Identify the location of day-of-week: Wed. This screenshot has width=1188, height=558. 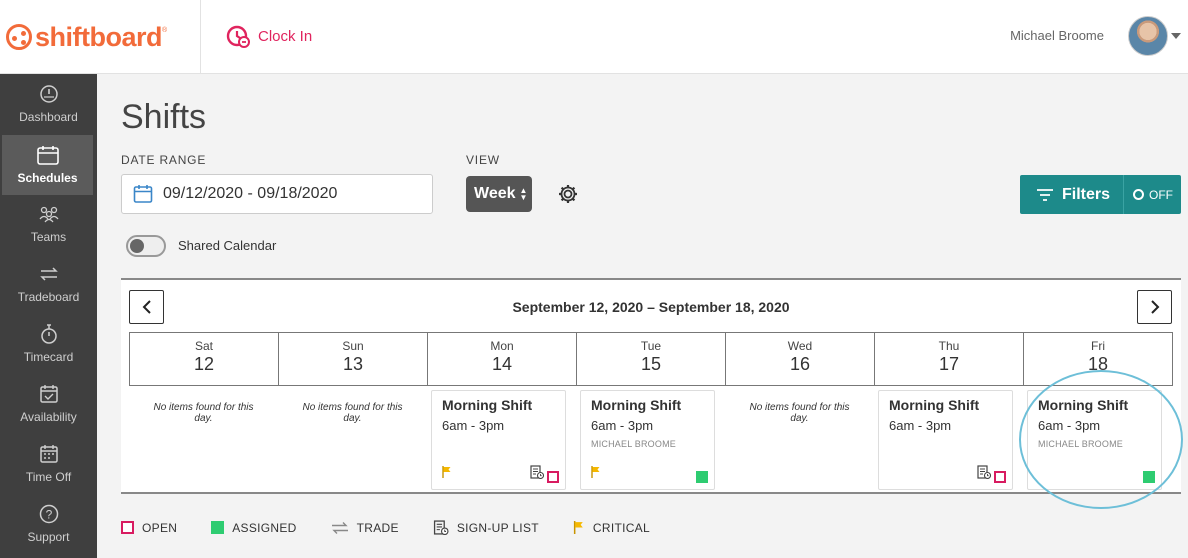
(800, 346).